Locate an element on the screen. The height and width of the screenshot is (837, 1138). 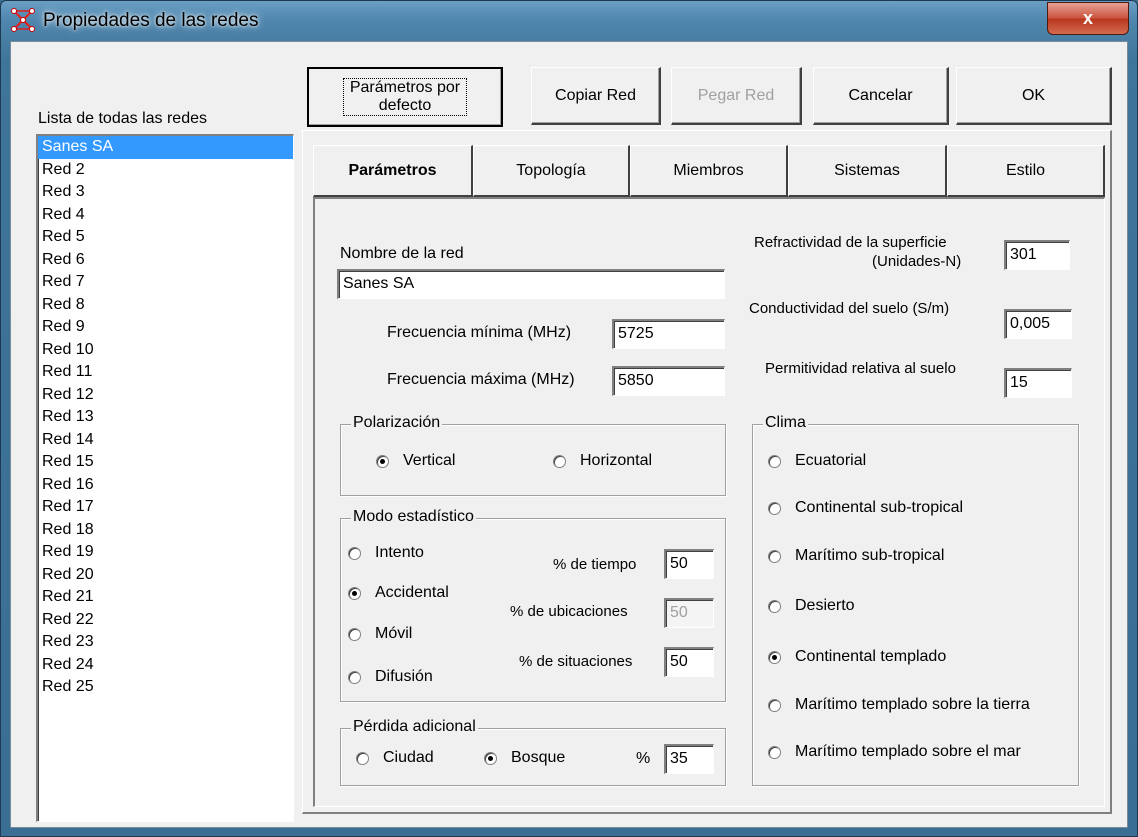
refractivity-field: 301 is located at coordinates (1037, 255).